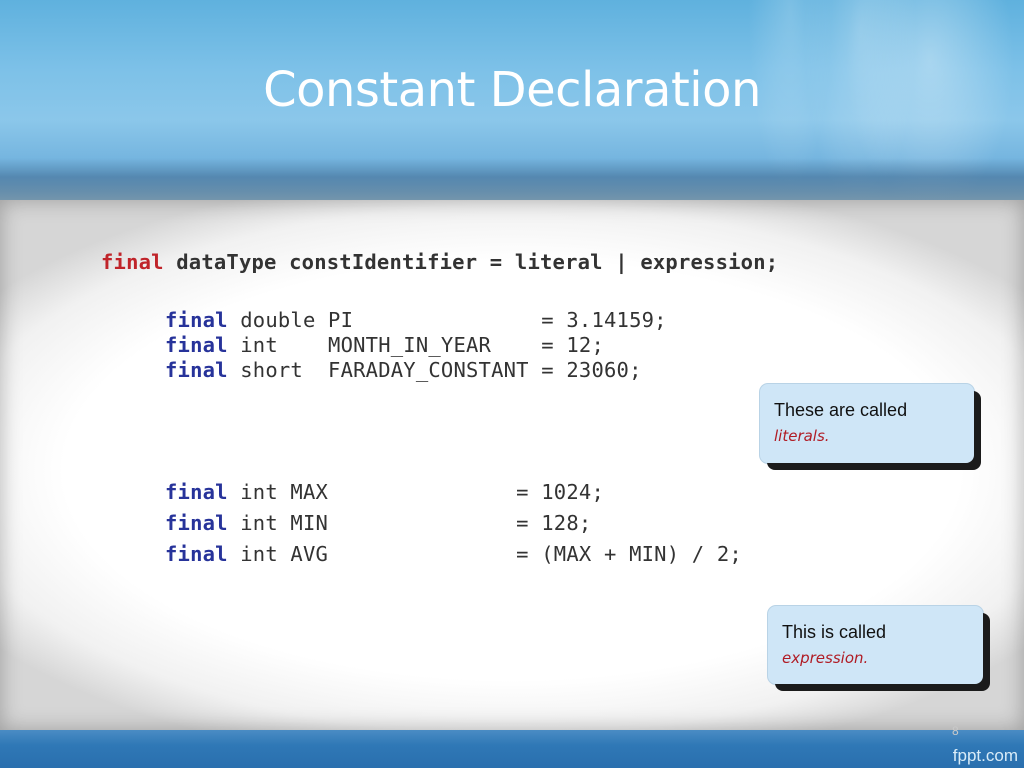  Describe the element at coordinates (867, 423) in the screenshot. I see `callout-literals: These are called literals.` at that location.